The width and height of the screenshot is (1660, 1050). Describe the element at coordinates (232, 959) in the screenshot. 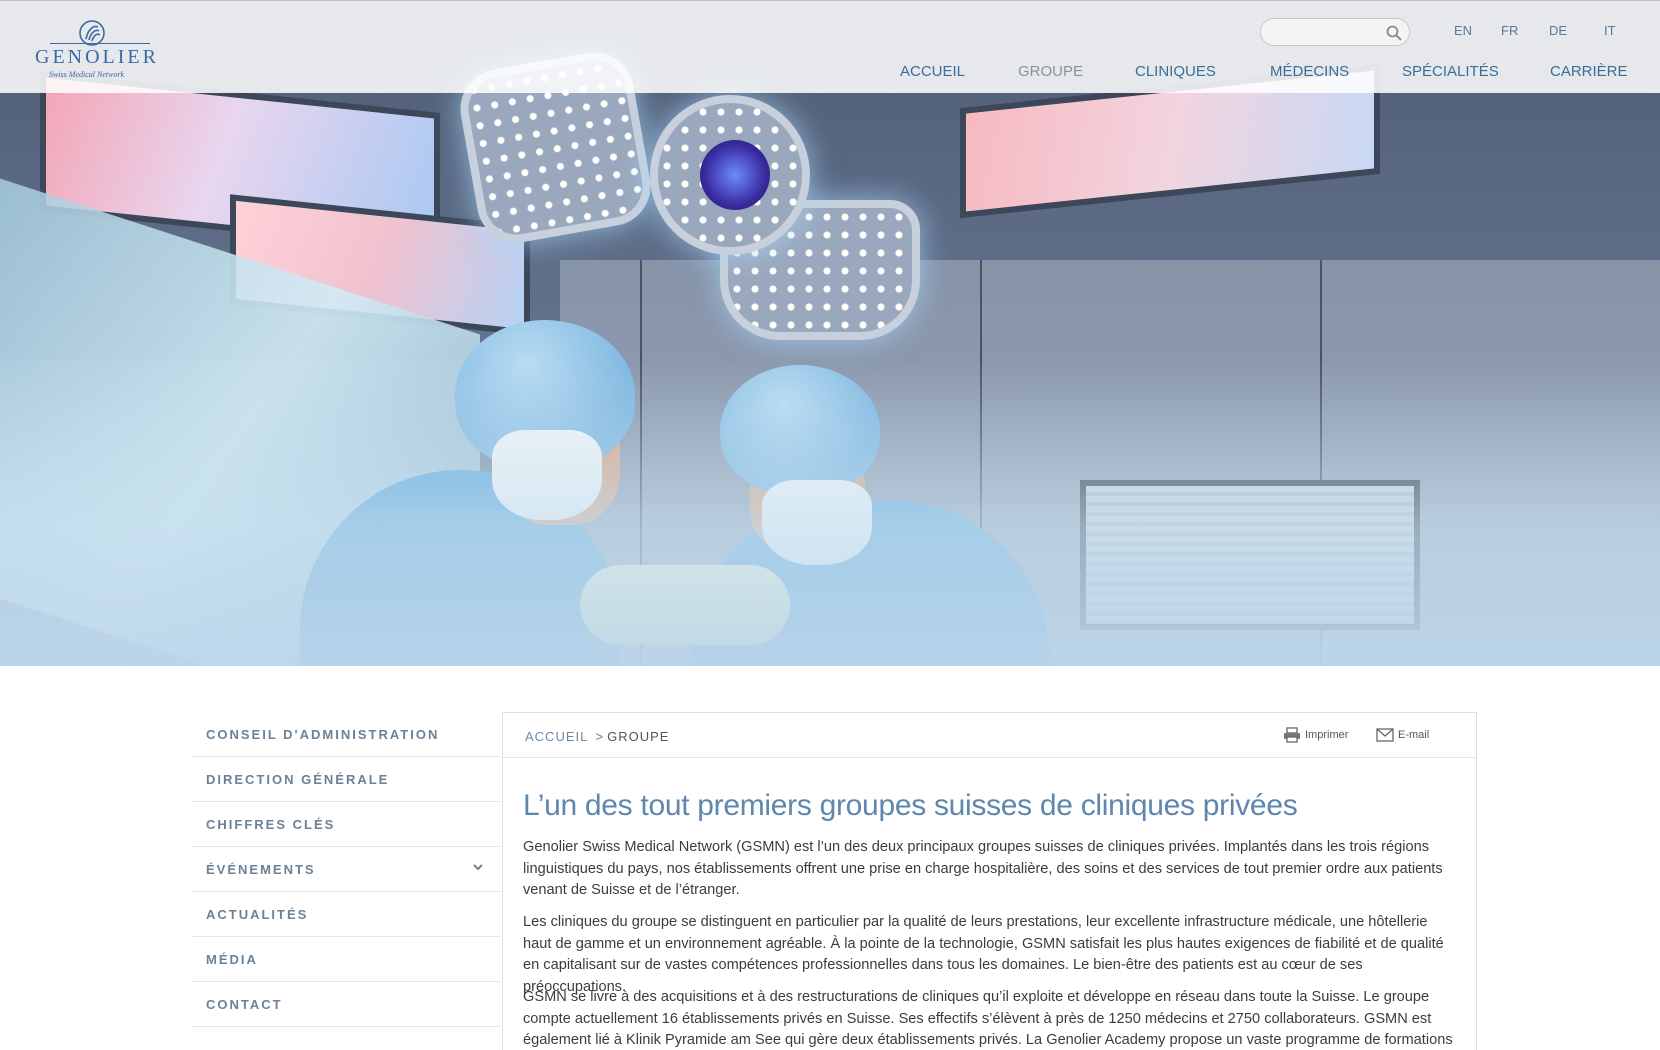

I see `sidebar-item-label: MÉDIA` at that location.